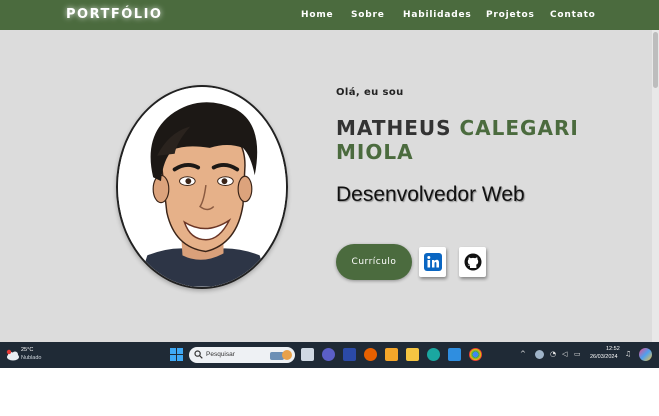  I want to click on teams-icon, so click(328, 354).